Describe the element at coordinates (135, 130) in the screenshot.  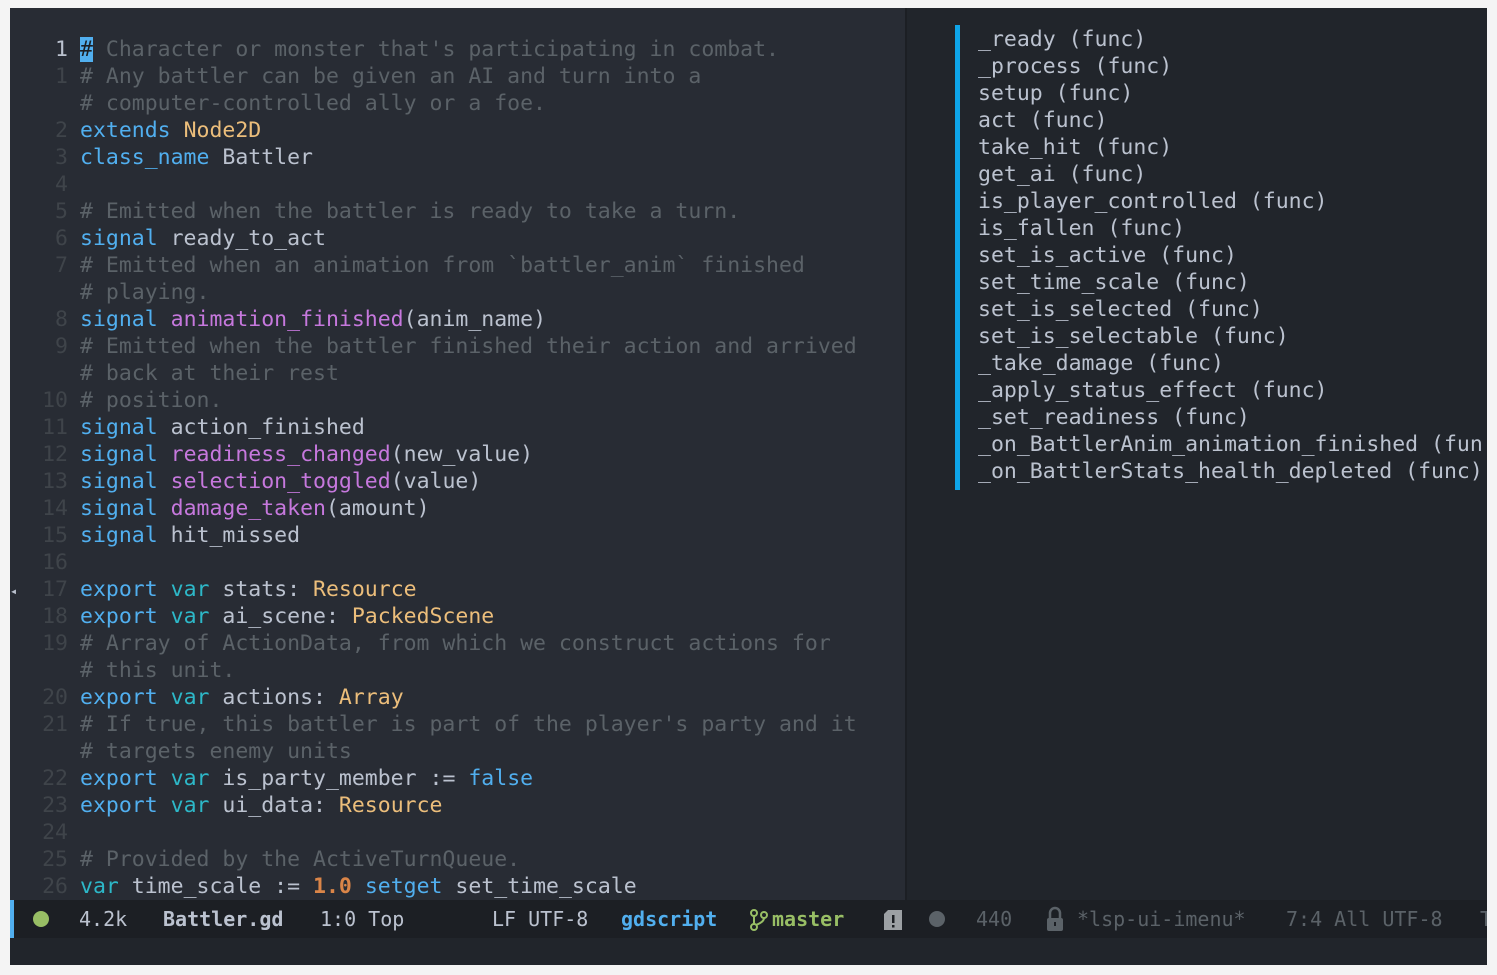
I see `code-line: 2 extends Node2D` at that location.